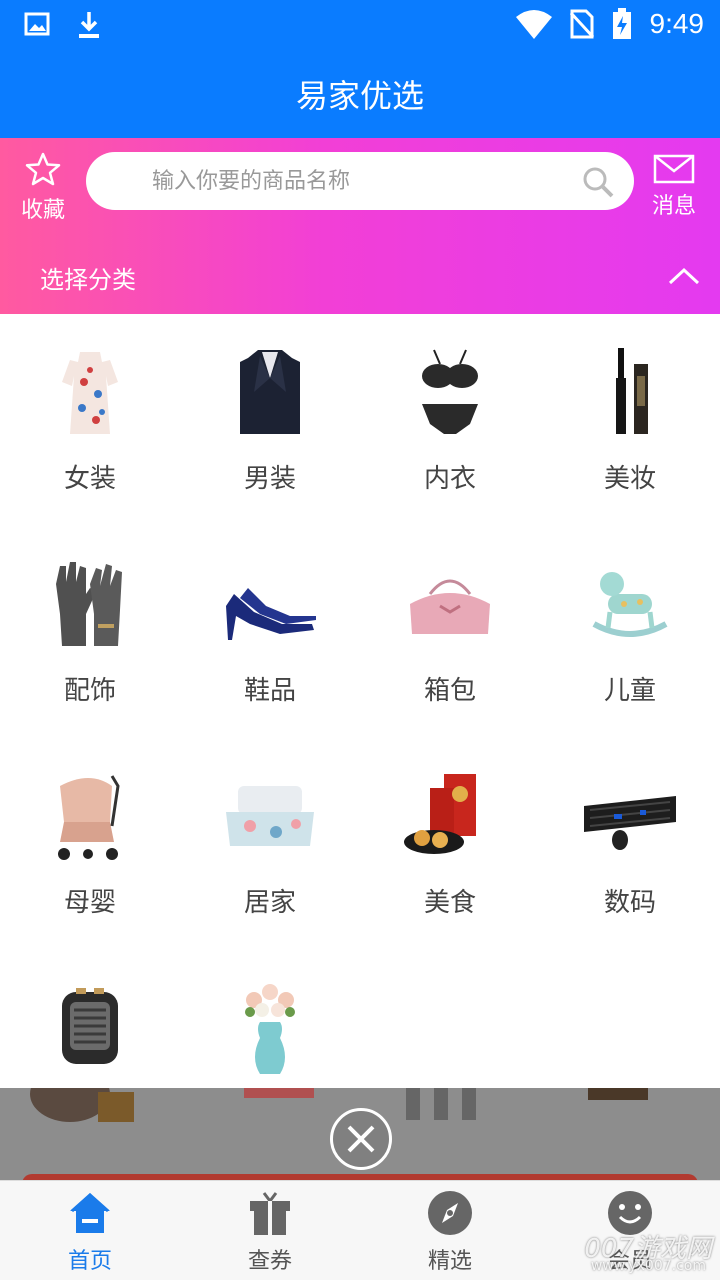 This screenshot has height=1280, width=720. Describe the element at coordinates (673, 206) in the screenshot. I see `messages-label: 消息` at that location.